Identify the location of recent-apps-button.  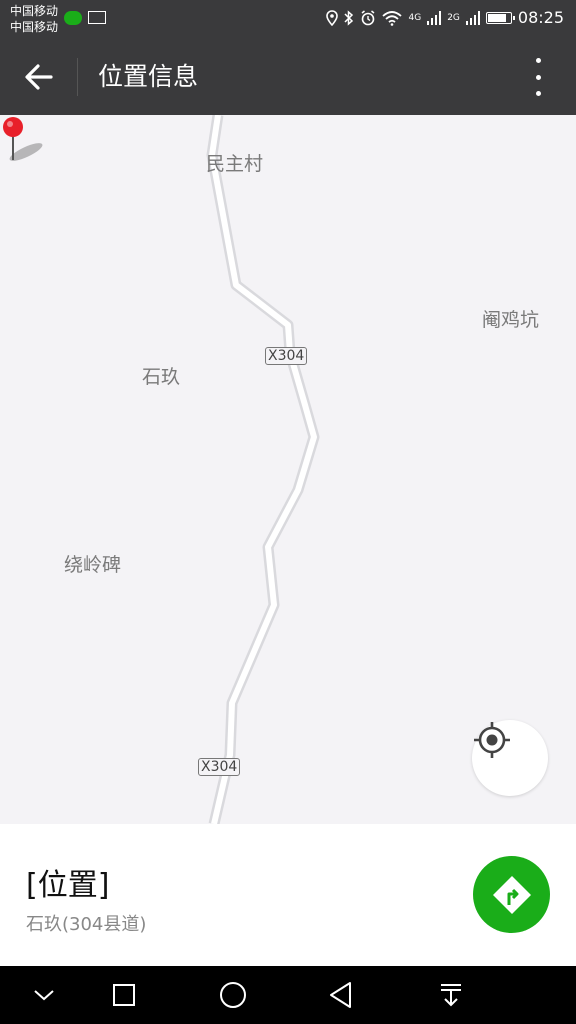
(124, 995).